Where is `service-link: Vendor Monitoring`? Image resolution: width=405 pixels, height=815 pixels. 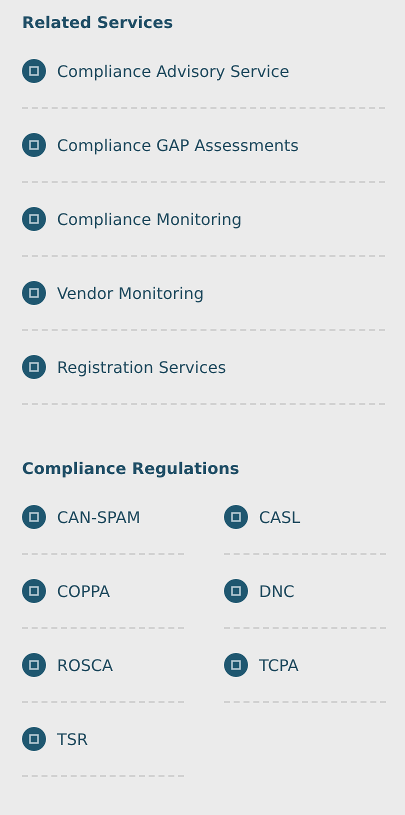
service-link: Vendor Monitoring is located at coordinates (203, 294).